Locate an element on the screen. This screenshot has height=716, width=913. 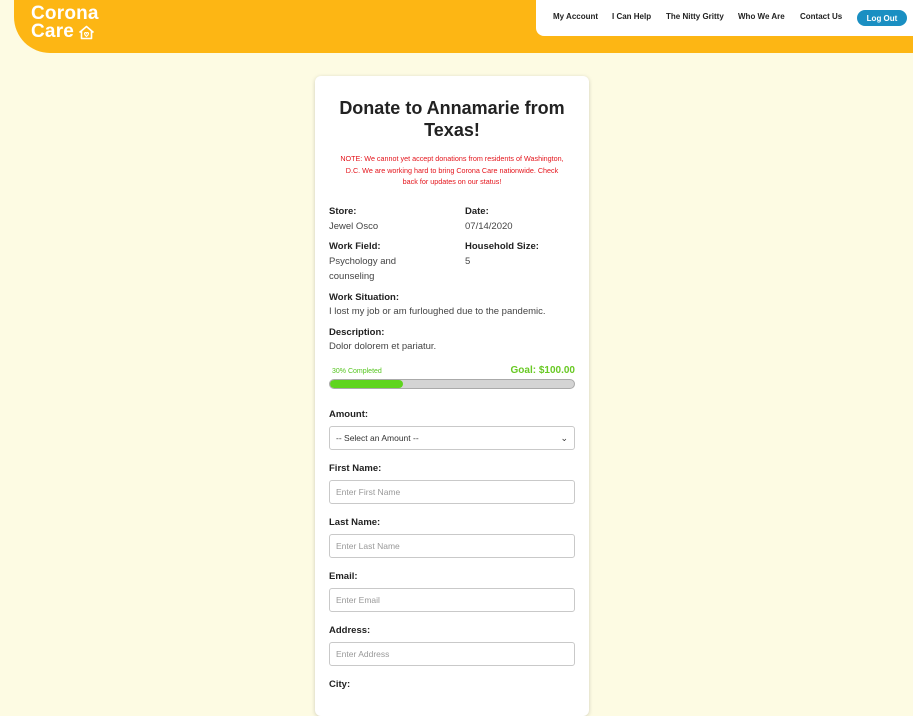
work-field-label: Work Field: is located at coordinates (355, 246).